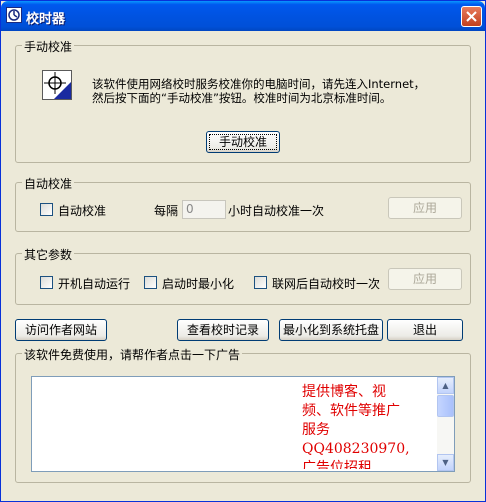 The height and width of the screenshot is (502, 486). I want to click on exit-button: 退出, so click(425, 330).